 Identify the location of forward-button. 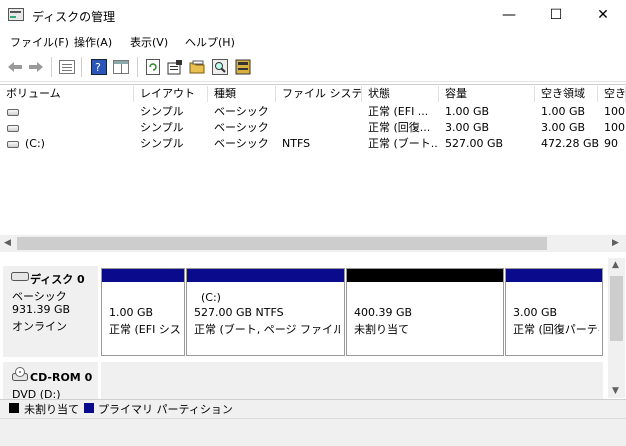
(36, 67).